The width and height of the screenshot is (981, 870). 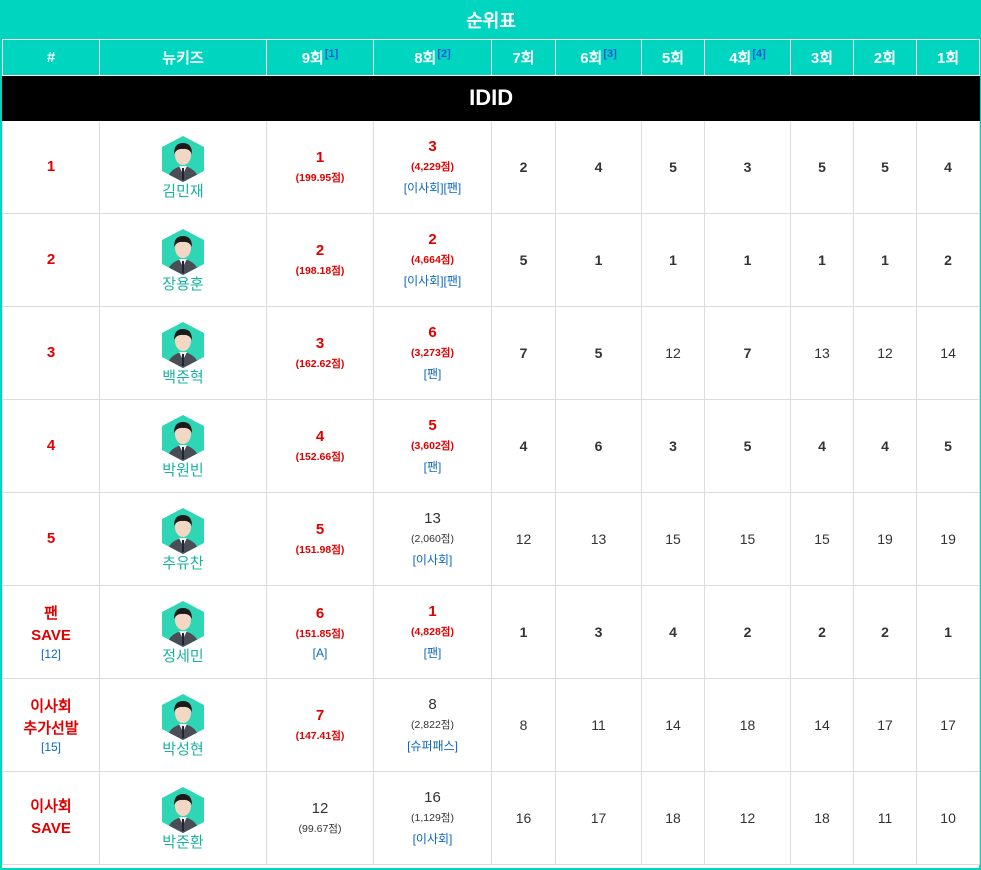 I want to click on episode-rank: 12, so click(x=320, y=808).